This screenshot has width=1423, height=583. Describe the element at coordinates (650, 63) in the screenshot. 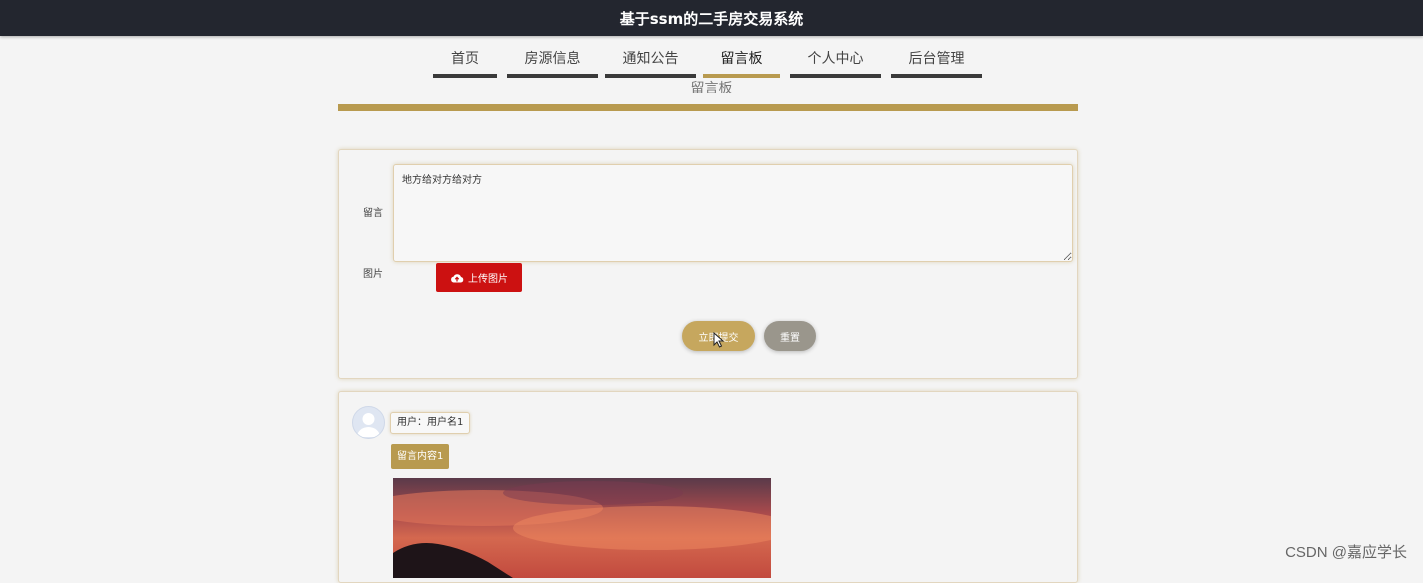

I see `nav-notices: 通知公告` at that location.